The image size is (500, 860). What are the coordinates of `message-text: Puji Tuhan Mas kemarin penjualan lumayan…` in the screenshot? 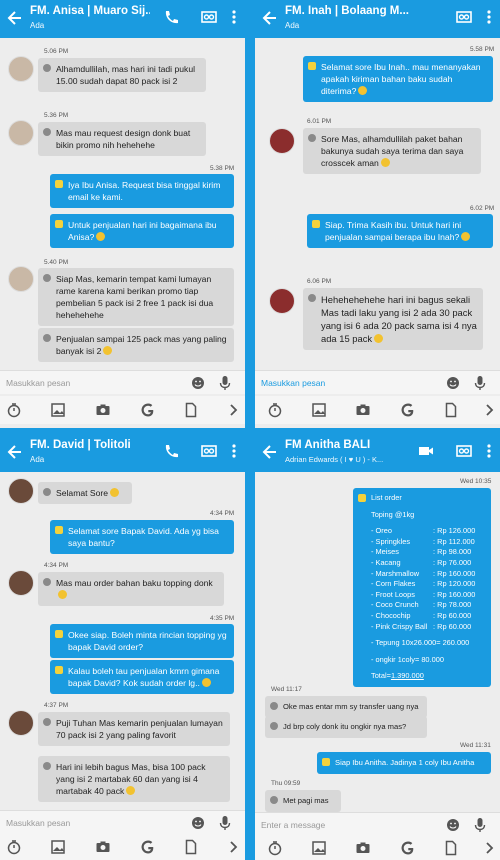 It's located at (139, 729).